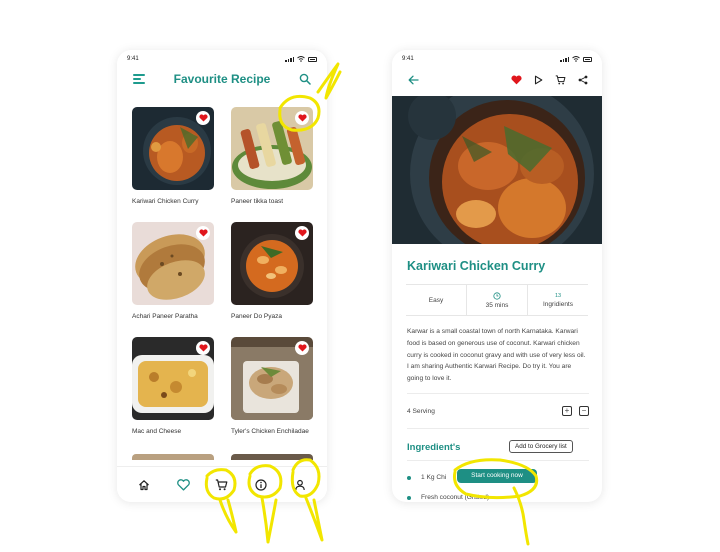 This screenshot has height=552, width=720. I want to click on recipe-card: Mac and Cheese, so click(174, 386).